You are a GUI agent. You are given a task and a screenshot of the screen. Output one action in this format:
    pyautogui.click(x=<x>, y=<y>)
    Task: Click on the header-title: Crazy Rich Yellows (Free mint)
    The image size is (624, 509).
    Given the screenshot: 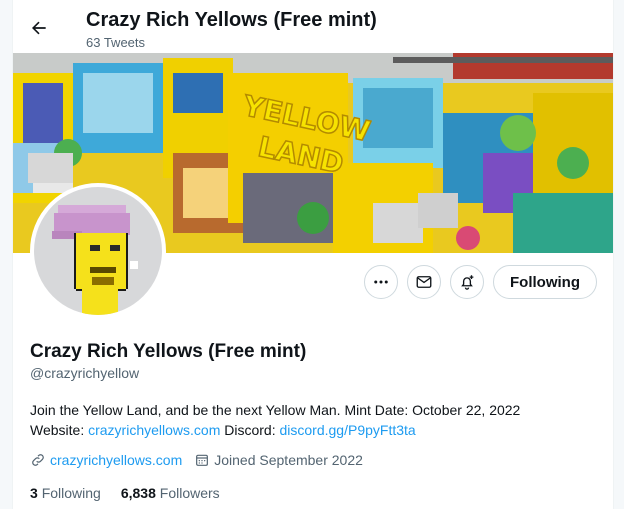 What is the action you would take?
    pyautogui.click(x=231, y=20)
    